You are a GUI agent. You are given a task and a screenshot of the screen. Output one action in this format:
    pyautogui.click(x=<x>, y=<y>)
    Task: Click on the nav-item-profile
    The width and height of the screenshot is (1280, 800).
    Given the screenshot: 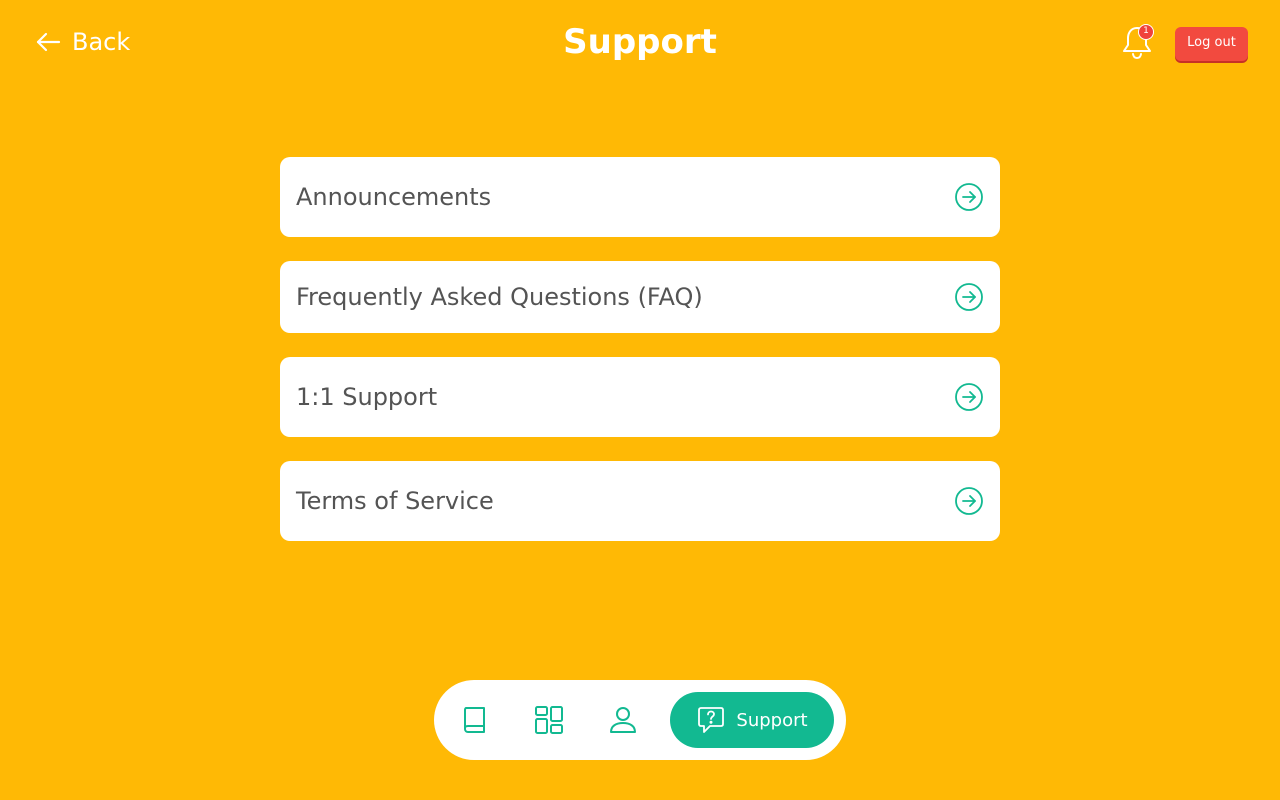 What is the action you would take?
    pyautogui.click(x=623, y=720)
    